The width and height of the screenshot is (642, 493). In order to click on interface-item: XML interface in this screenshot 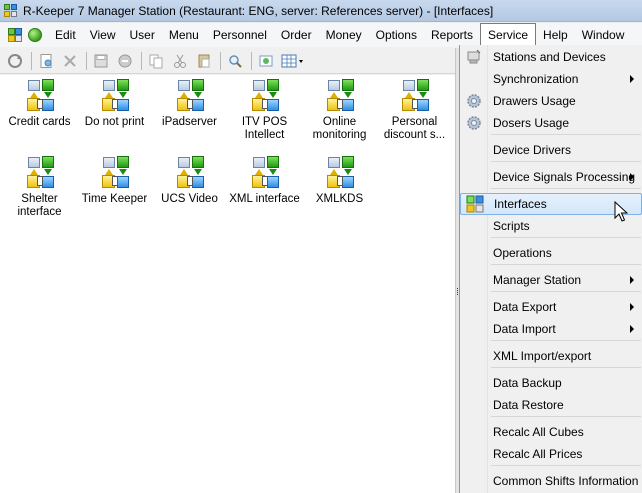, I will do `click(264, 190)`.